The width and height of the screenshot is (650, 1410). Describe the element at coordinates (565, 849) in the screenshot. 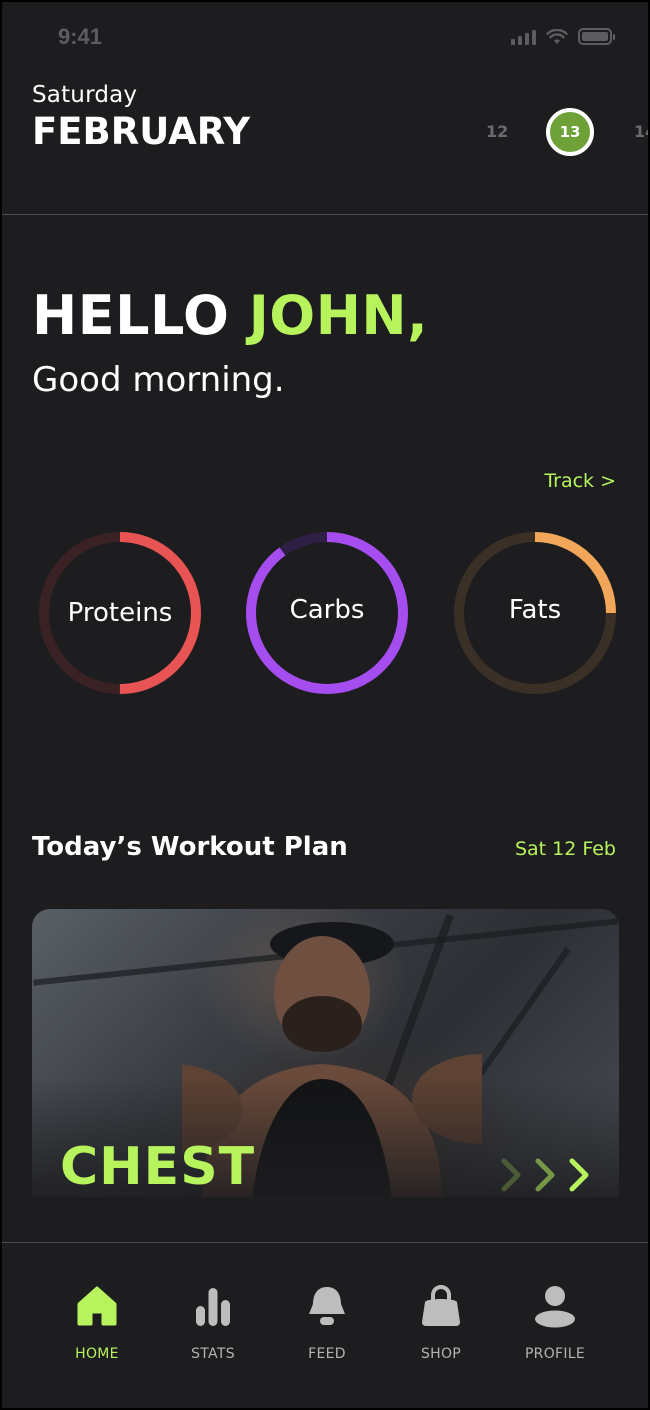

I see `workout-plan-date: Sat 12 Feb` at that location.